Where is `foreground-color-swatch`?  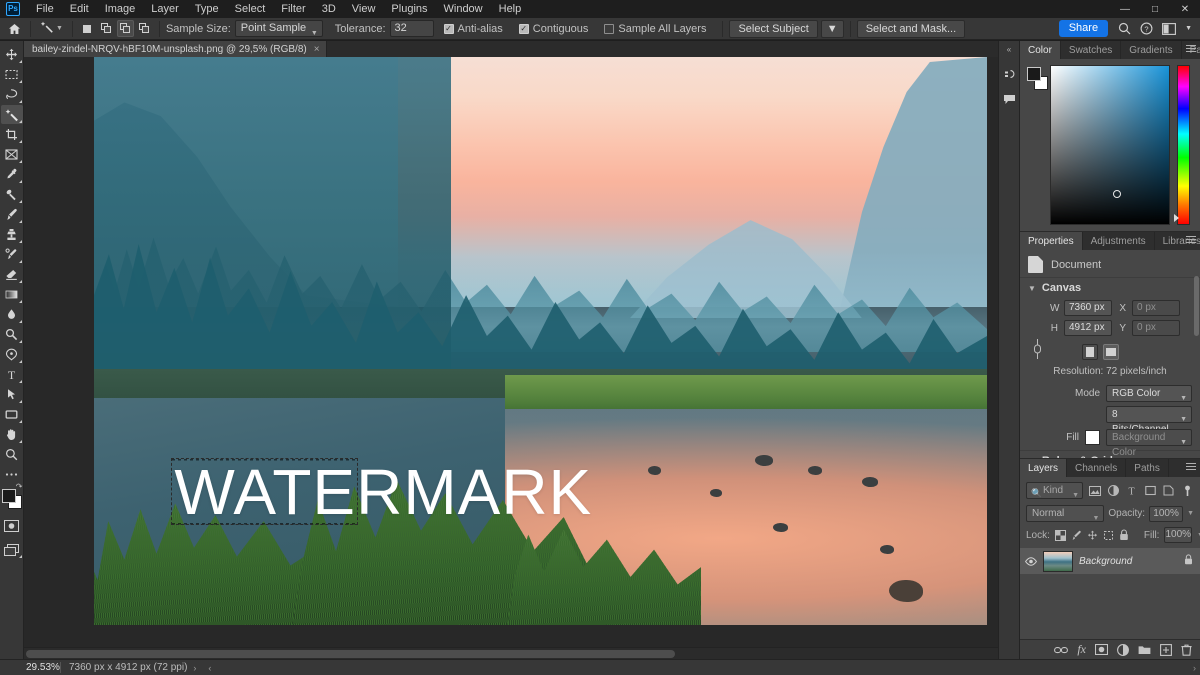
foreground-color-swatch is located at coordinates (8, 496).